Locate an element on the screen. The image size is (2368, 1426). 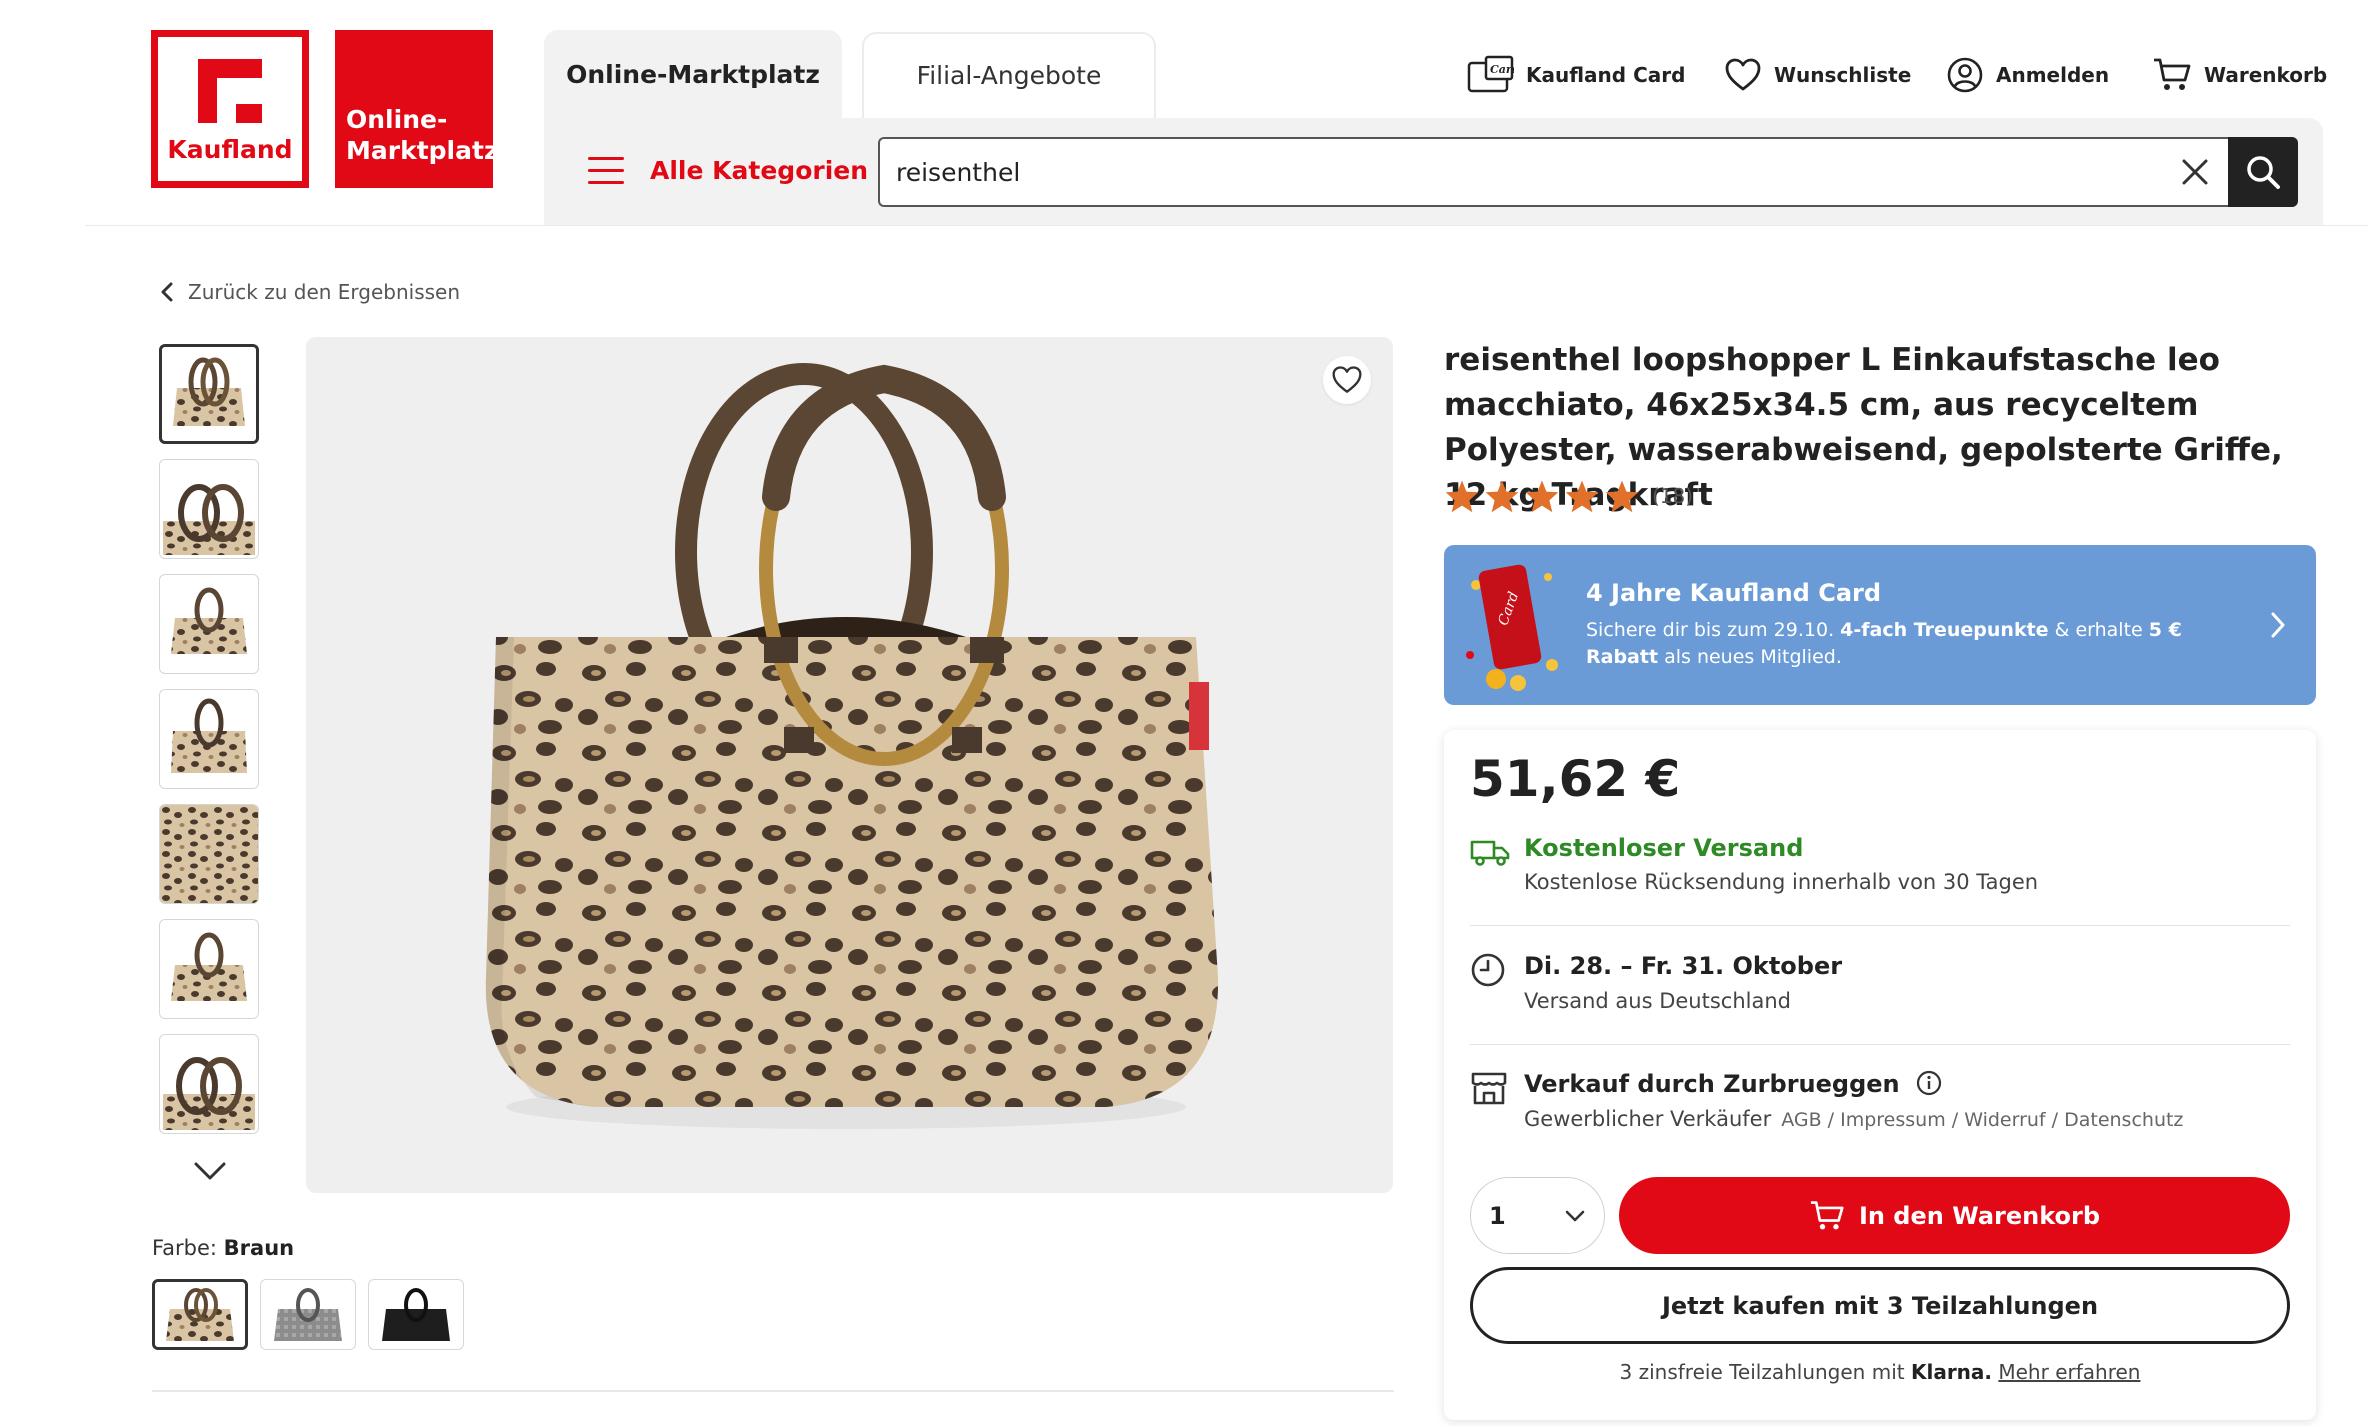
add-to-cart-button: In den Warenkorb is located at coordinates (1954, 1215).